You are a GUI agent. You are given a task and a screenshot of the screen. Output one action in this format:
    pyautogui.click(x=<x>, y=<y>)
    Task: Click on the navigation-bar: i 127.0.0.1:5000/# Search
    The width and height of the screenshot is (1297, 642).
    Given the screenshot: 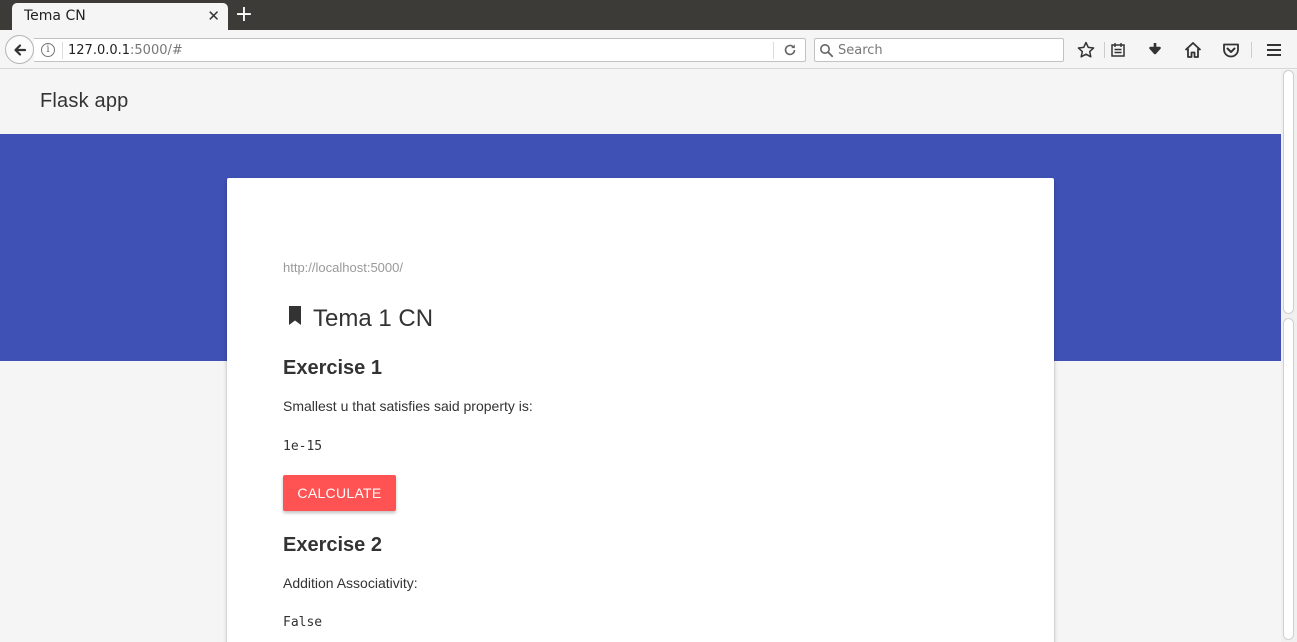 What is the action you would take?
    pyautogui.click(x=648, y=49)
    